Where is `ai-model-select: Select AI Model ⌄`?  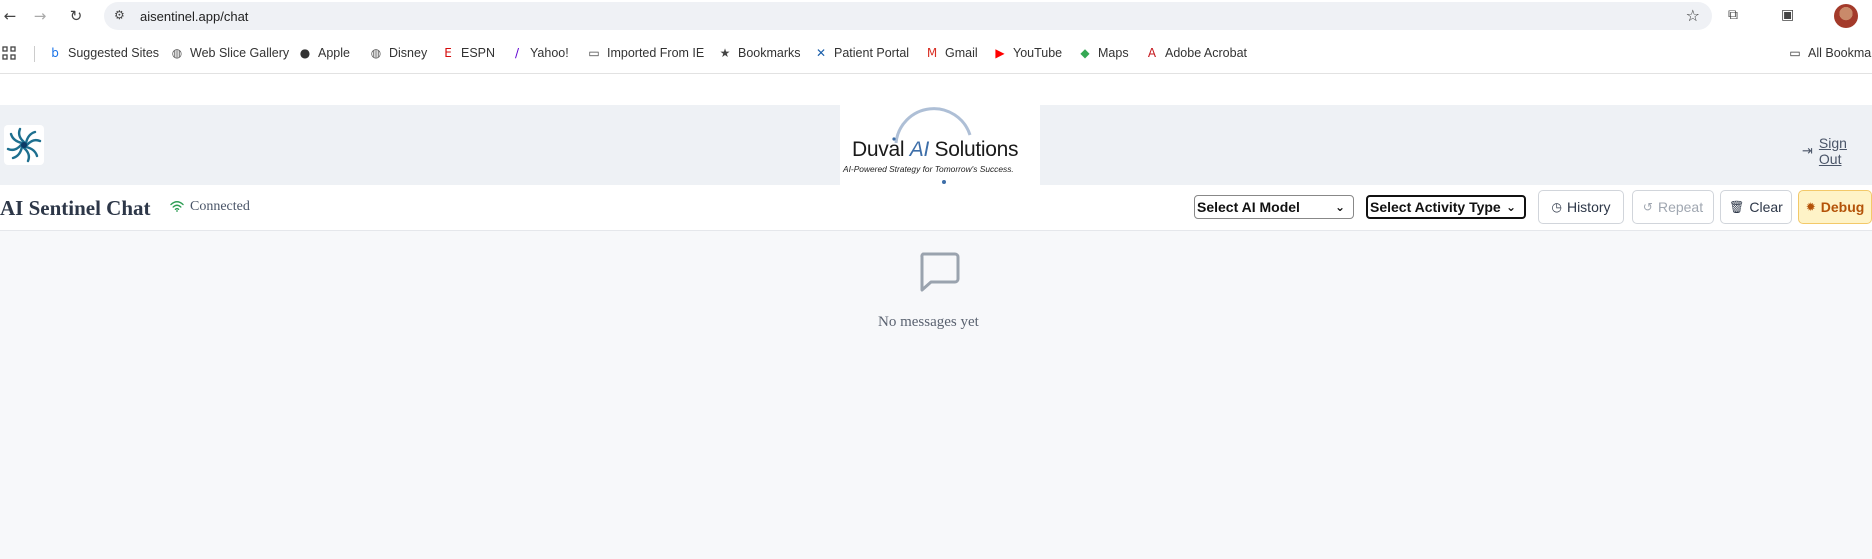
ai-model-select: Select AI Model ⌄ is located at coordinates (1274, 207).